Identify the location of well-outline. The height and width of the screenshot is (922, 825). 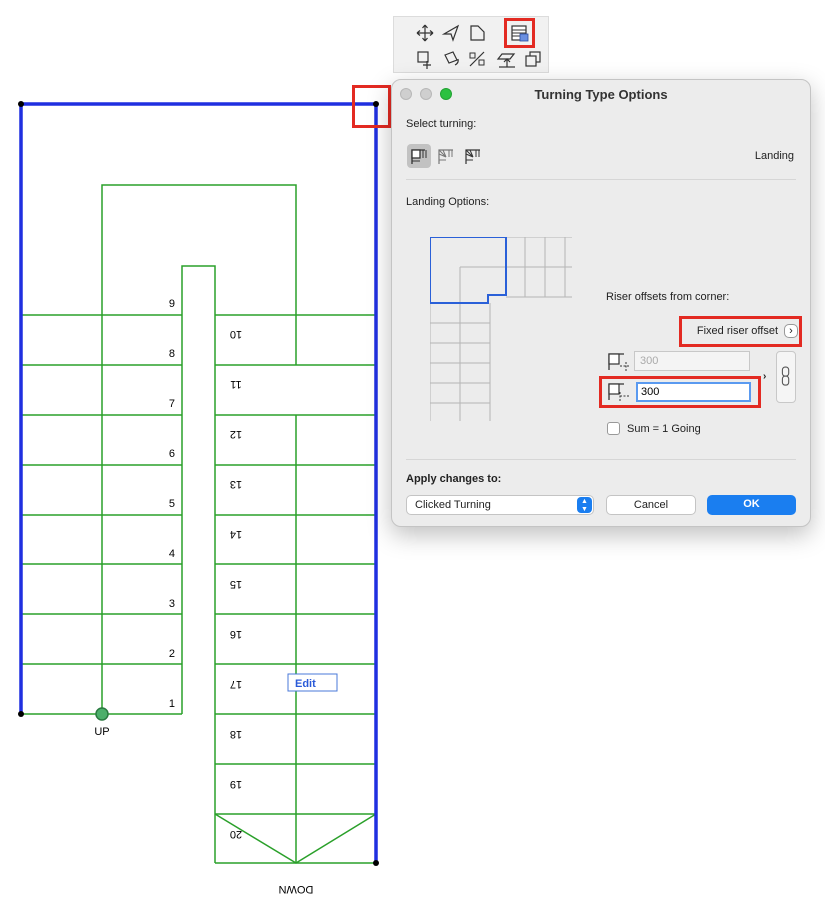
(198, 564).